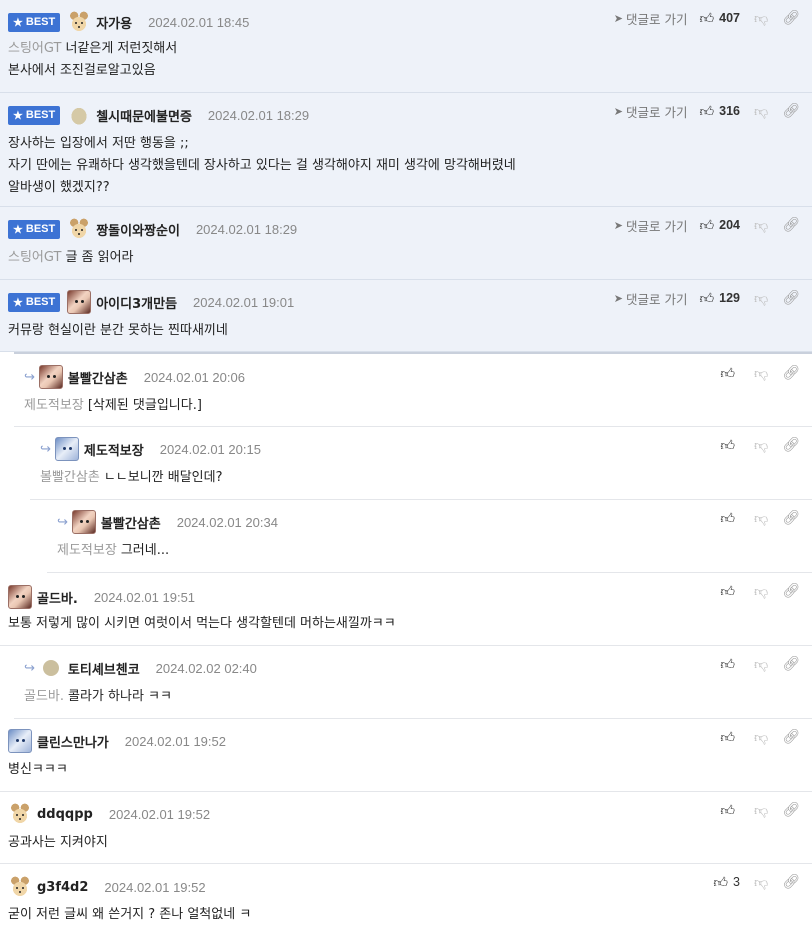 This screenshot has height=931, width=812. I want to click on comment-actions: ➤ 댓글로 가기 👍︎ 407 👎︎ 🔗︎, so click(707, 18).